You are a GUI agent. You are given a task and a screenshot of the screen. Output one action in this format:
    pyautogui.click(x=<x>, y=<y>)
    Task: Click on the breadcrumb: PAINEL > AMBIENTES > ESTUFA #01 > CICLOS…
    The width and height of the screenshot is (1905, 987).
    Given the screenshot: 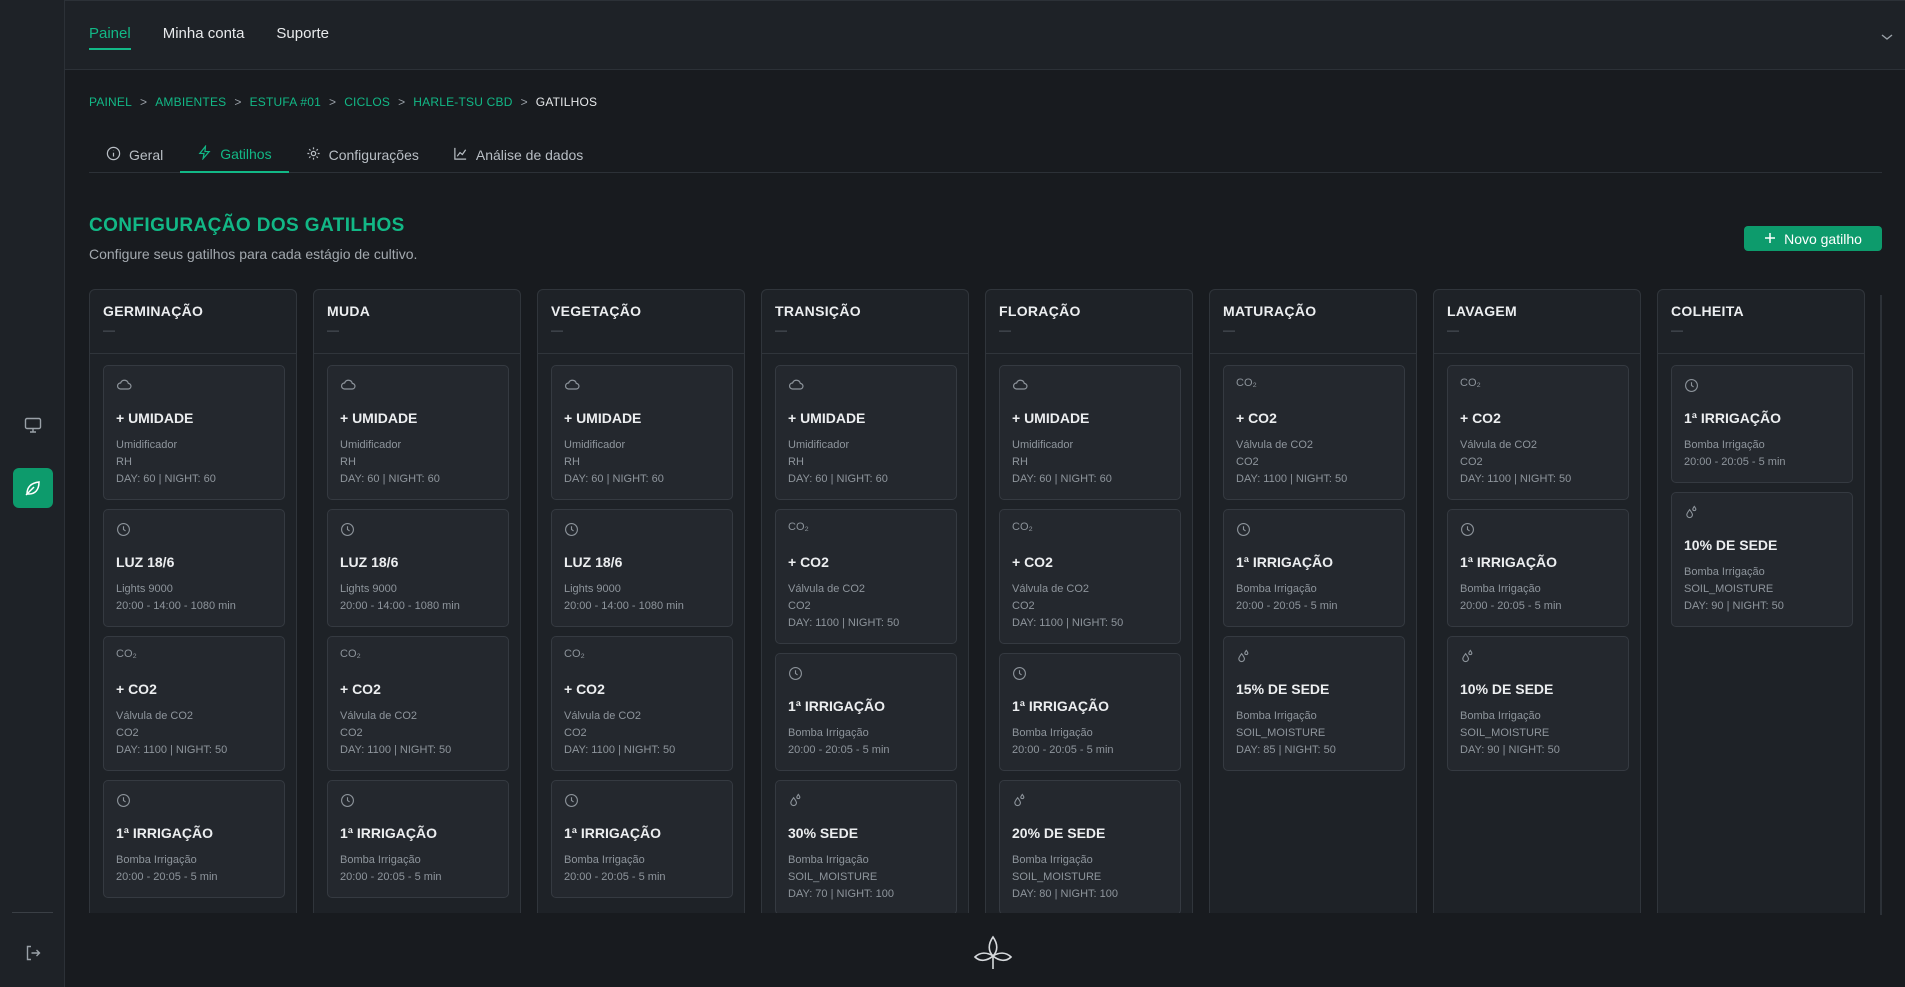 What is the action you would take?
    pyautogui.click(x=343, y=102)
    